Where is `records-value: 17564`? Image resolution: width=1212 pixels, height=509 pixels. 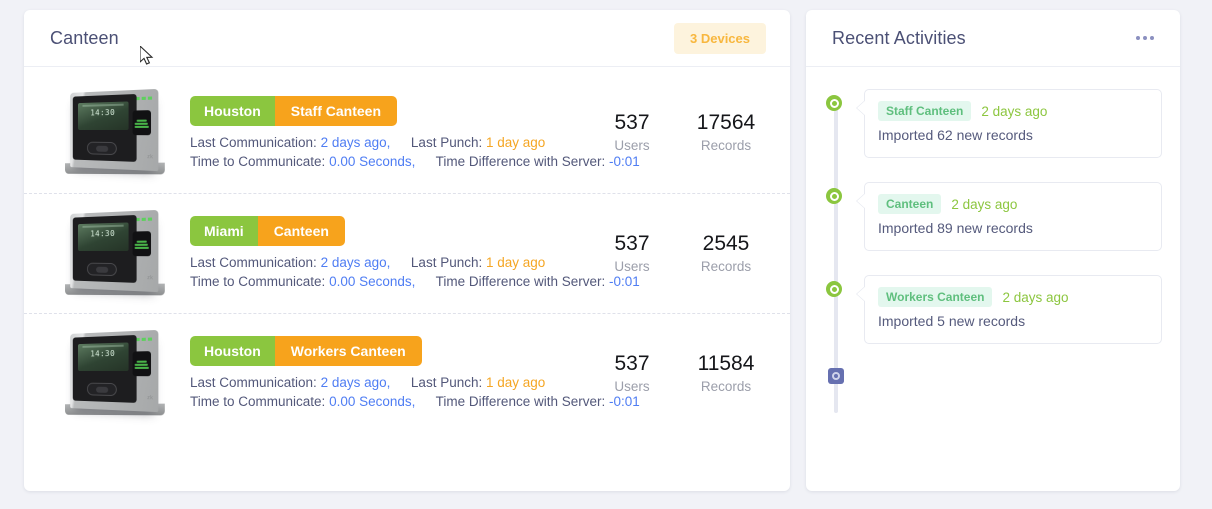 records-value: 17564 is located at coordinates (726, 122).